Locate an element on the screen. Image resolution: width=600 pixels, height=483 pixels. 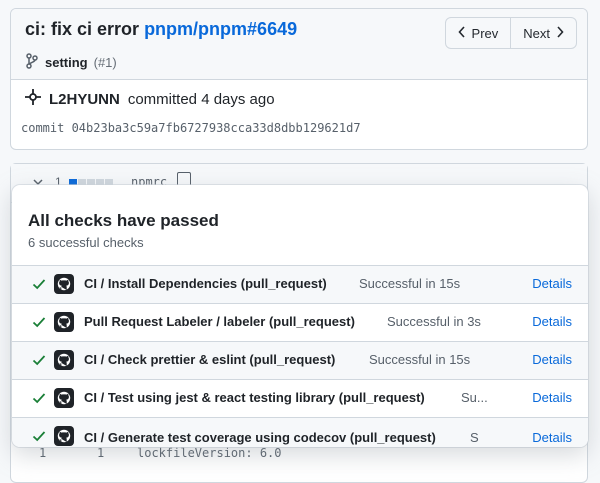
check-name: CI / Install Dependencies (pull_request) is located at coordinates (205, 283).